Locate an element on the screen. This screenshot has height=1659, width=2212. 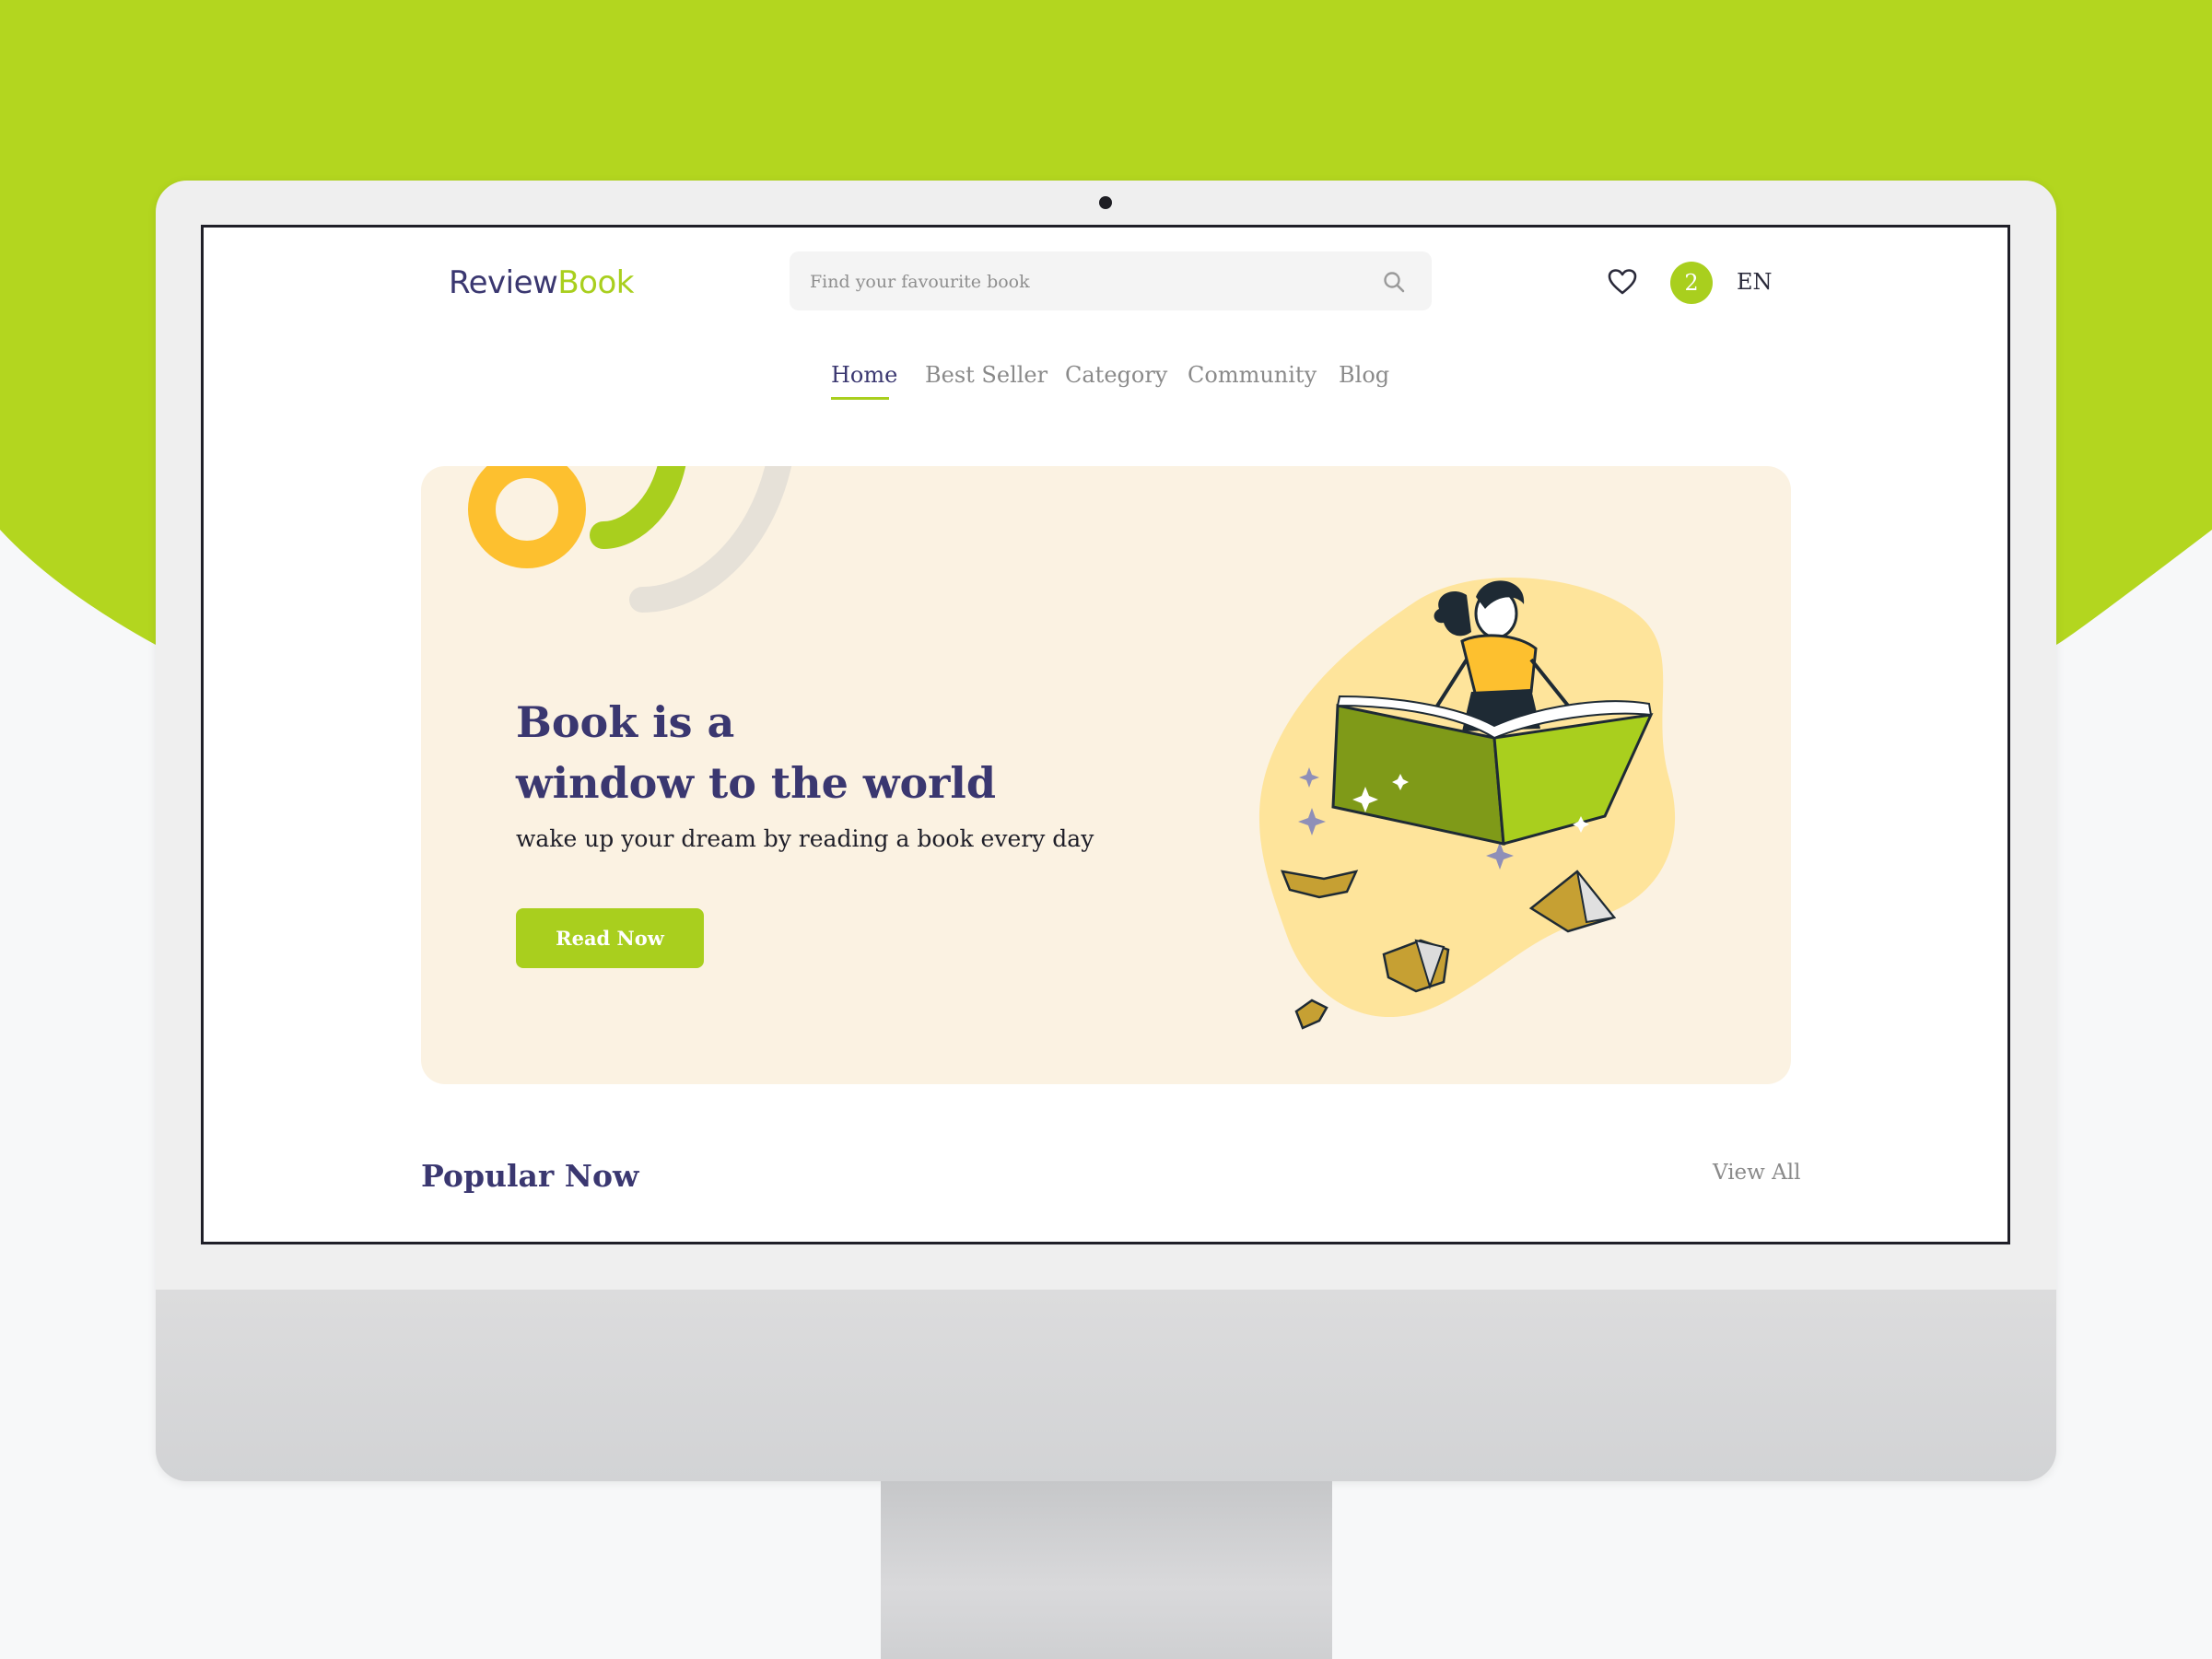
nav-best-seller: Best Seller is located at coordinates (986, 375).